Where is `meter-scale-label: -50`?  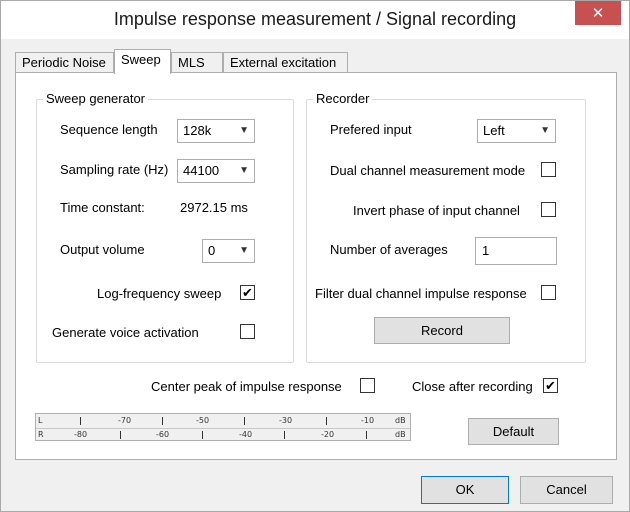
meter-scale-label: -50 is located at coordinates (203, 420).